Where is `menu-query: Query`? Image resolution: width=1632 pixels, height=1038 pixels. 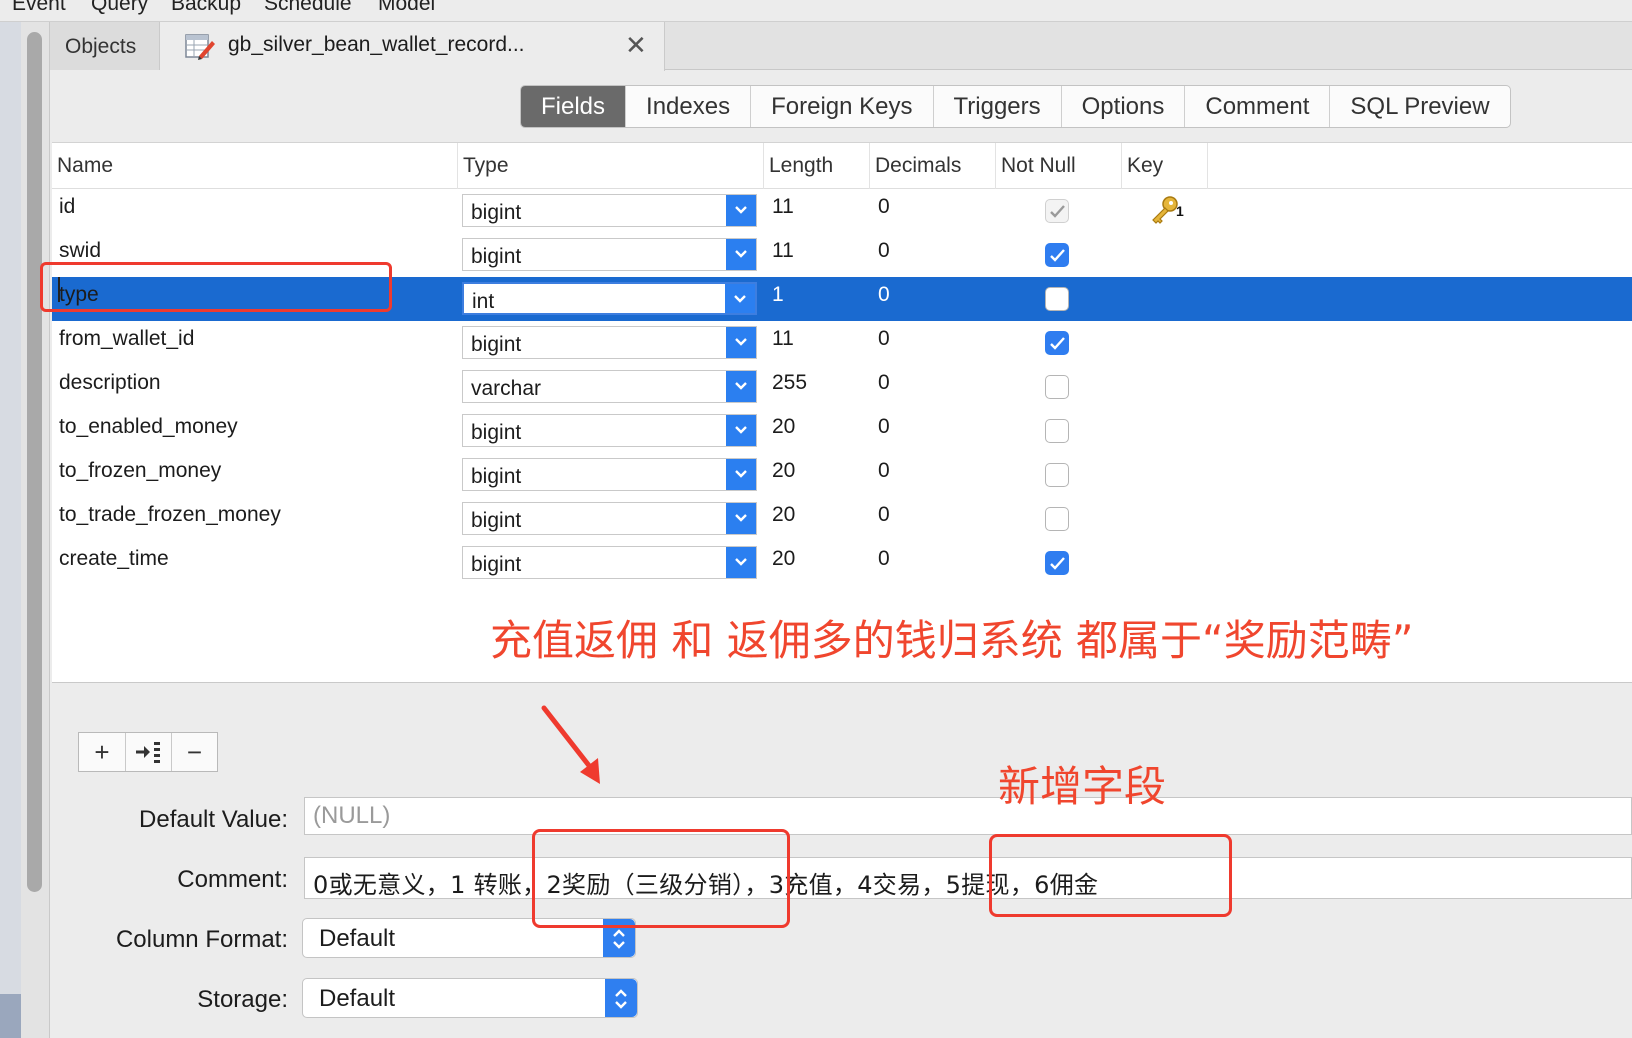 menu-query: Query is located at coordinates (119, 8).